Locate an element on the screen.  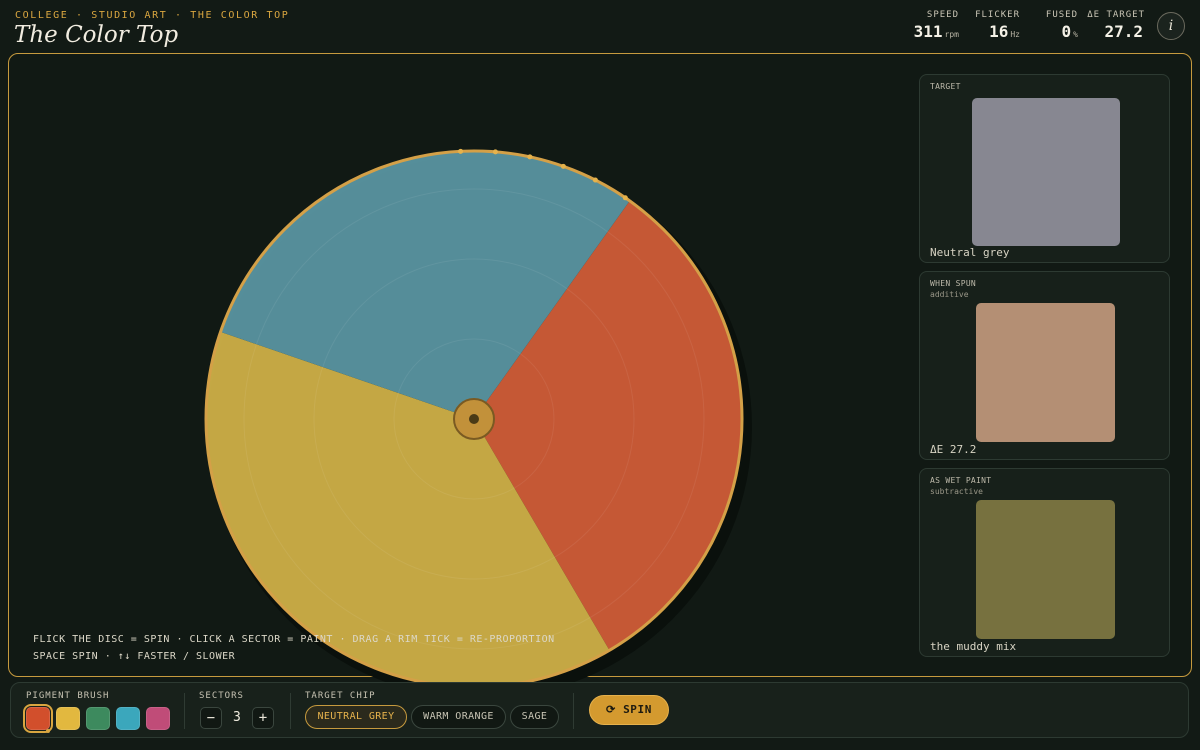
speed-stat: SPEED 311 rpm is located at coordinates (932, 25).